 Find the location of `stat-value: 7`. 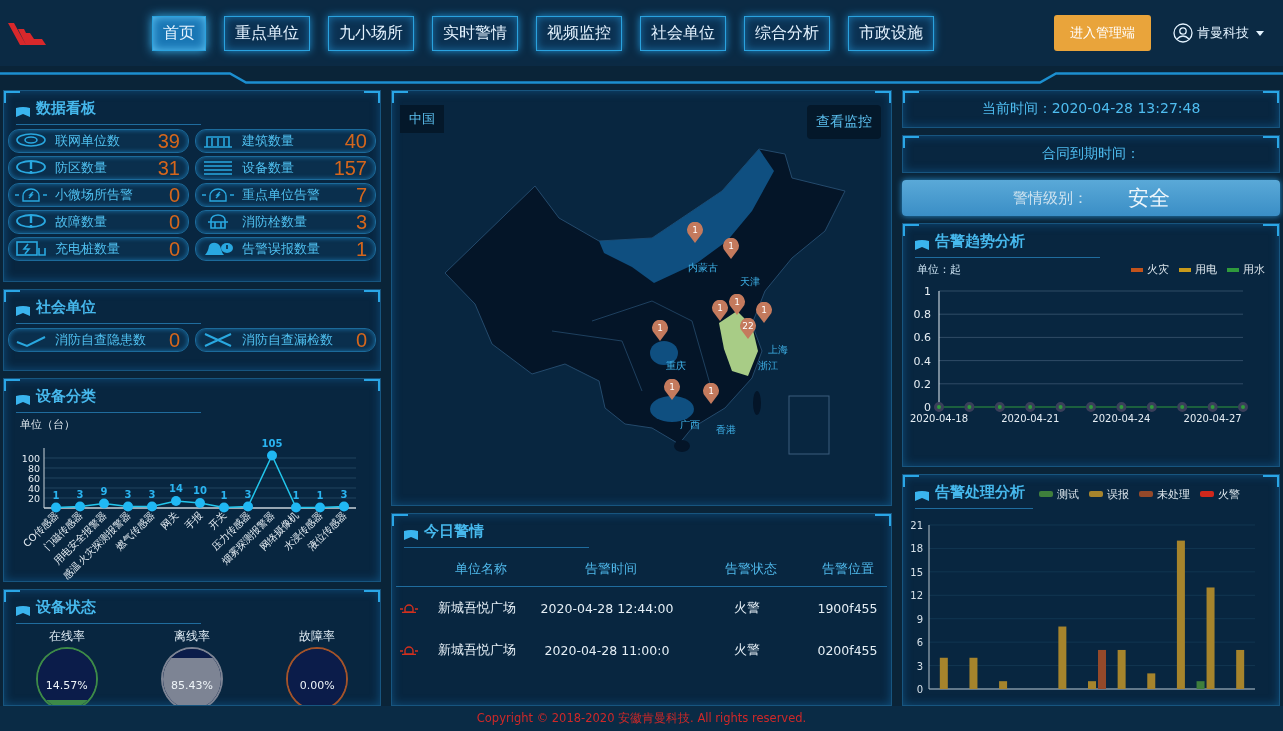

stat-value: 7 is located at coordinates (361, 195).